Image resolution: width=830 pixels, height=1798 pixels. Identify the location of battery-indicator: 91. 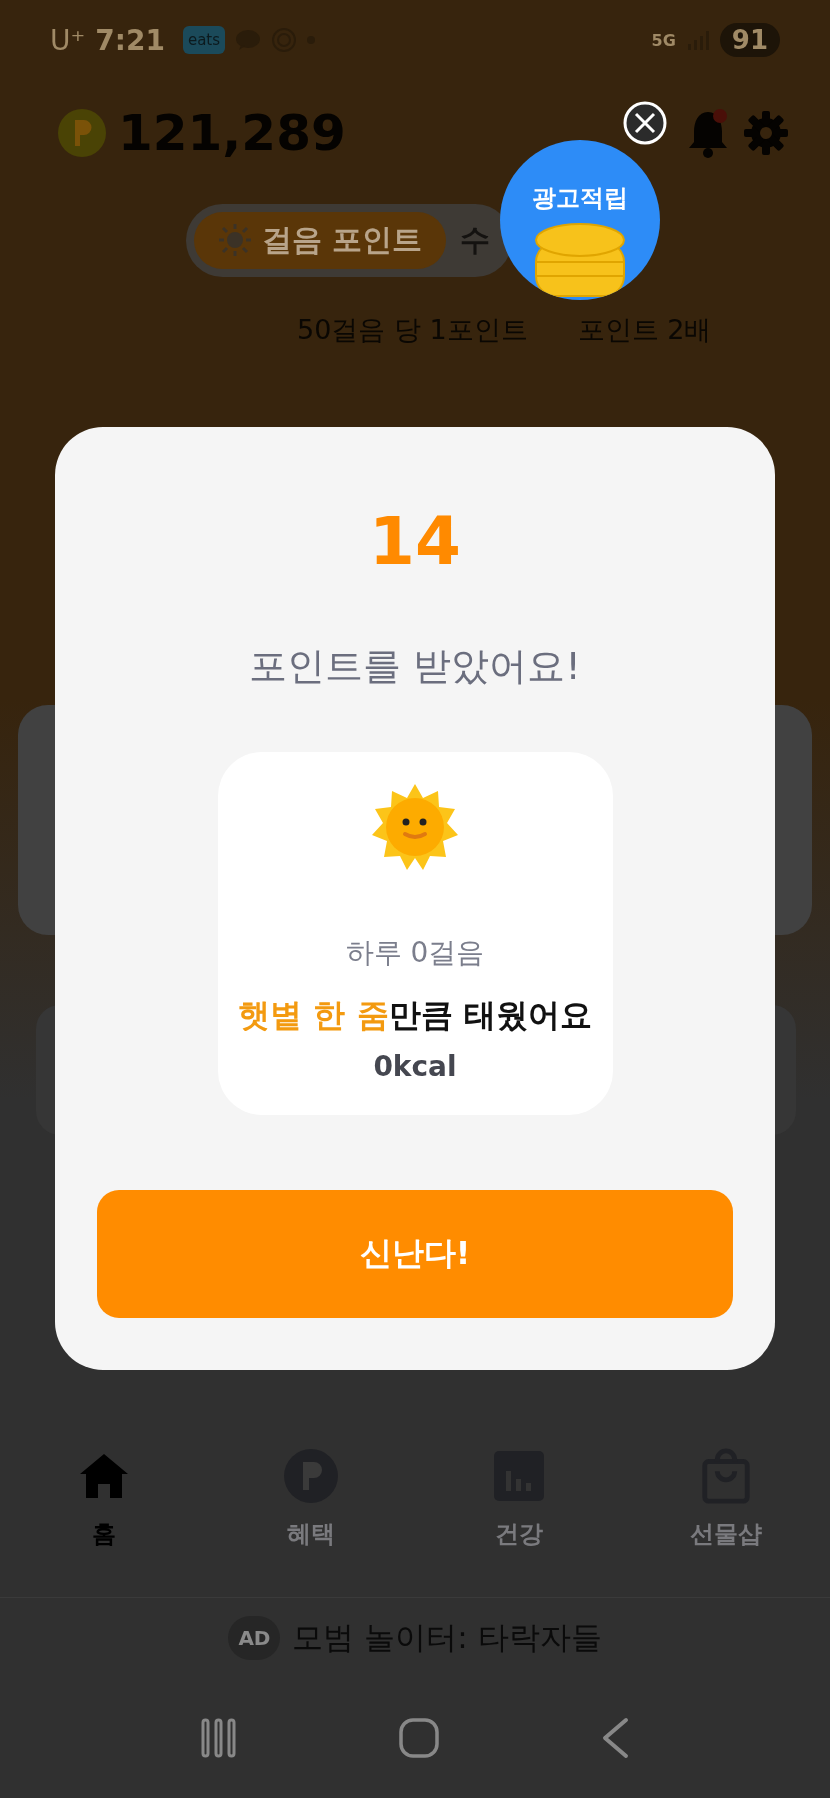
(749, 40).